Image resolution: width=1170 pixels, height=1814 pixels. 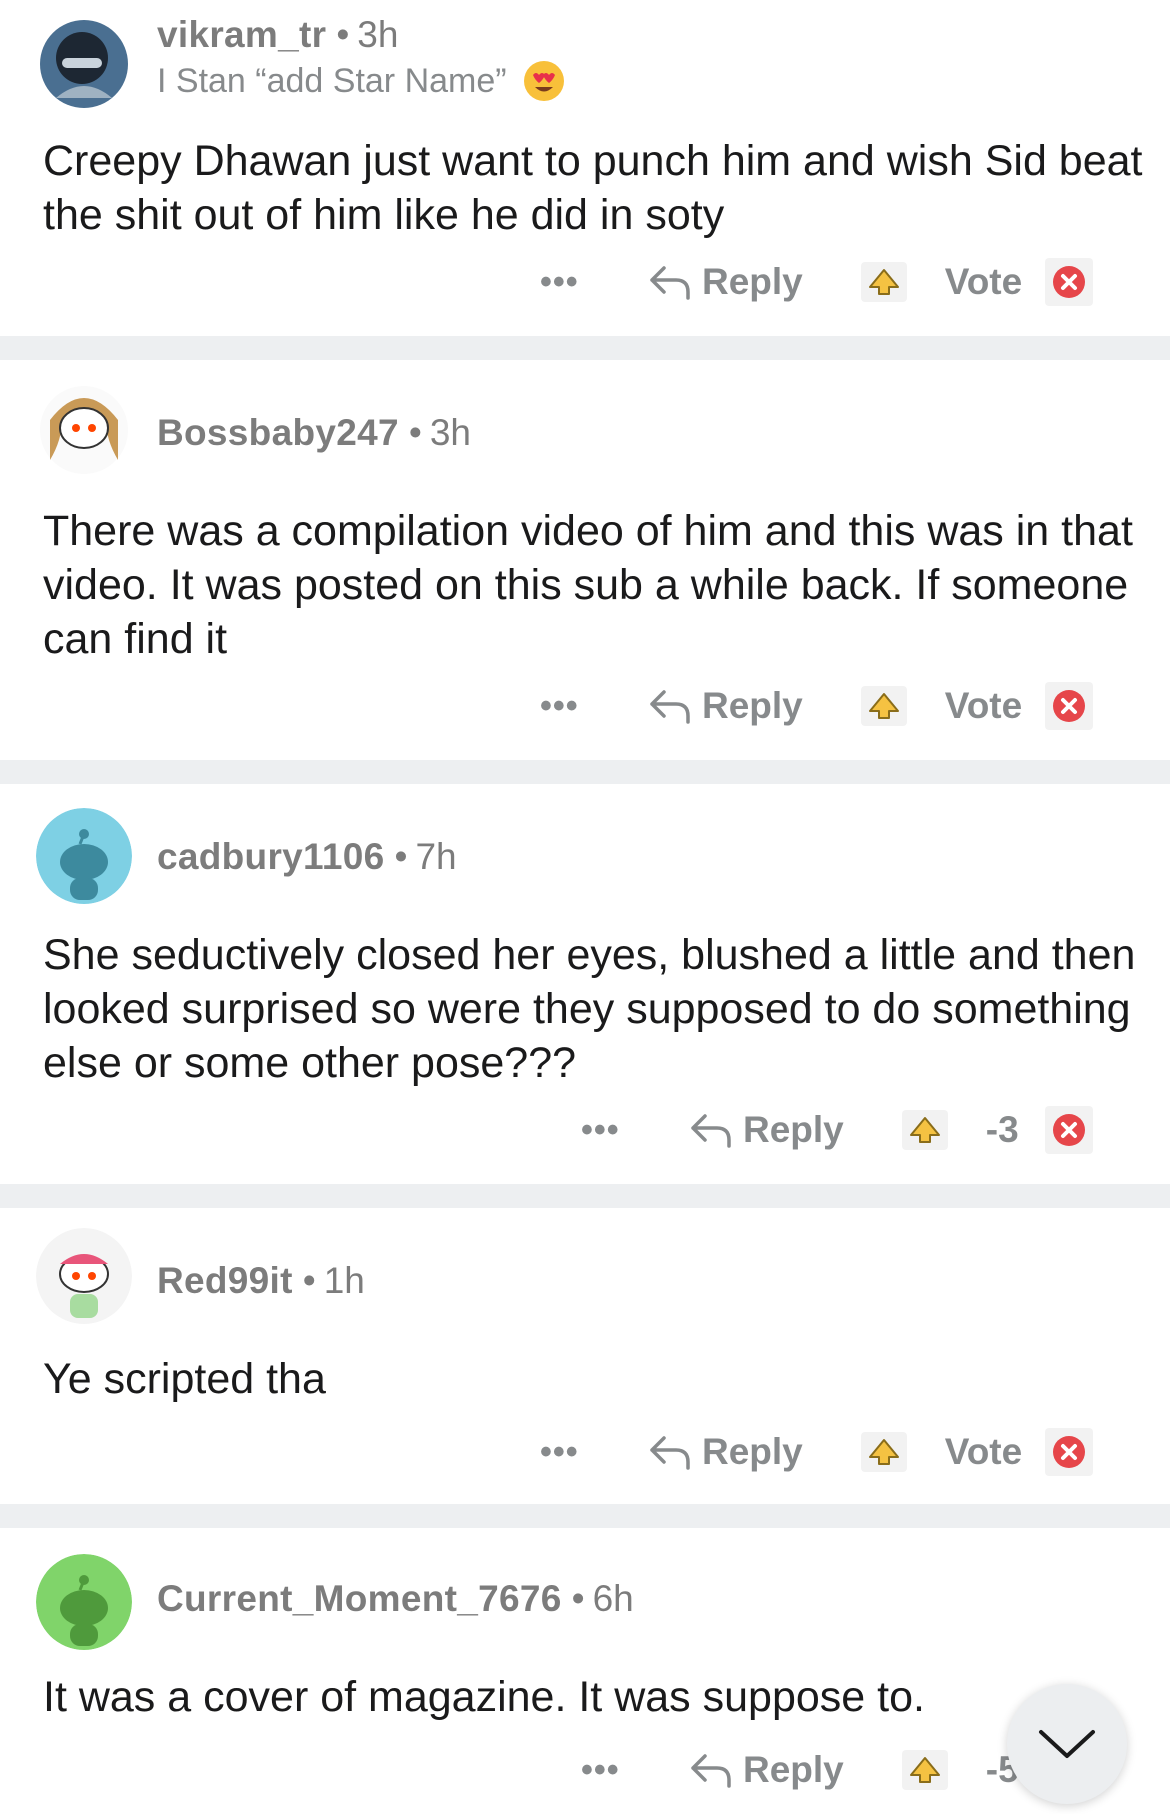 I want to click on username: Red99it, so click(x=225, y=1280).